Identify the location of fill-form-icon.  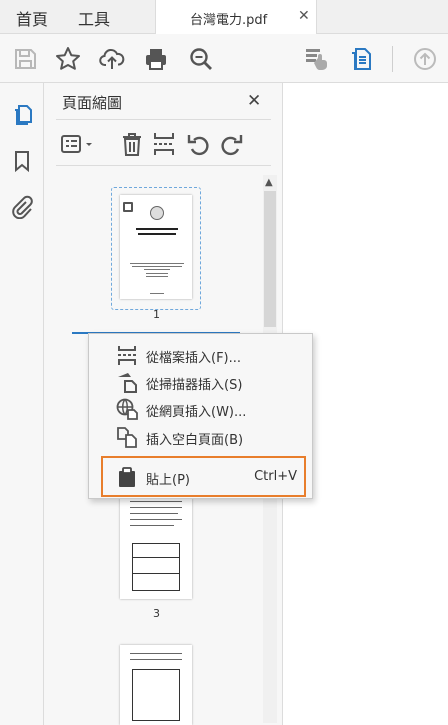
(361, 59).